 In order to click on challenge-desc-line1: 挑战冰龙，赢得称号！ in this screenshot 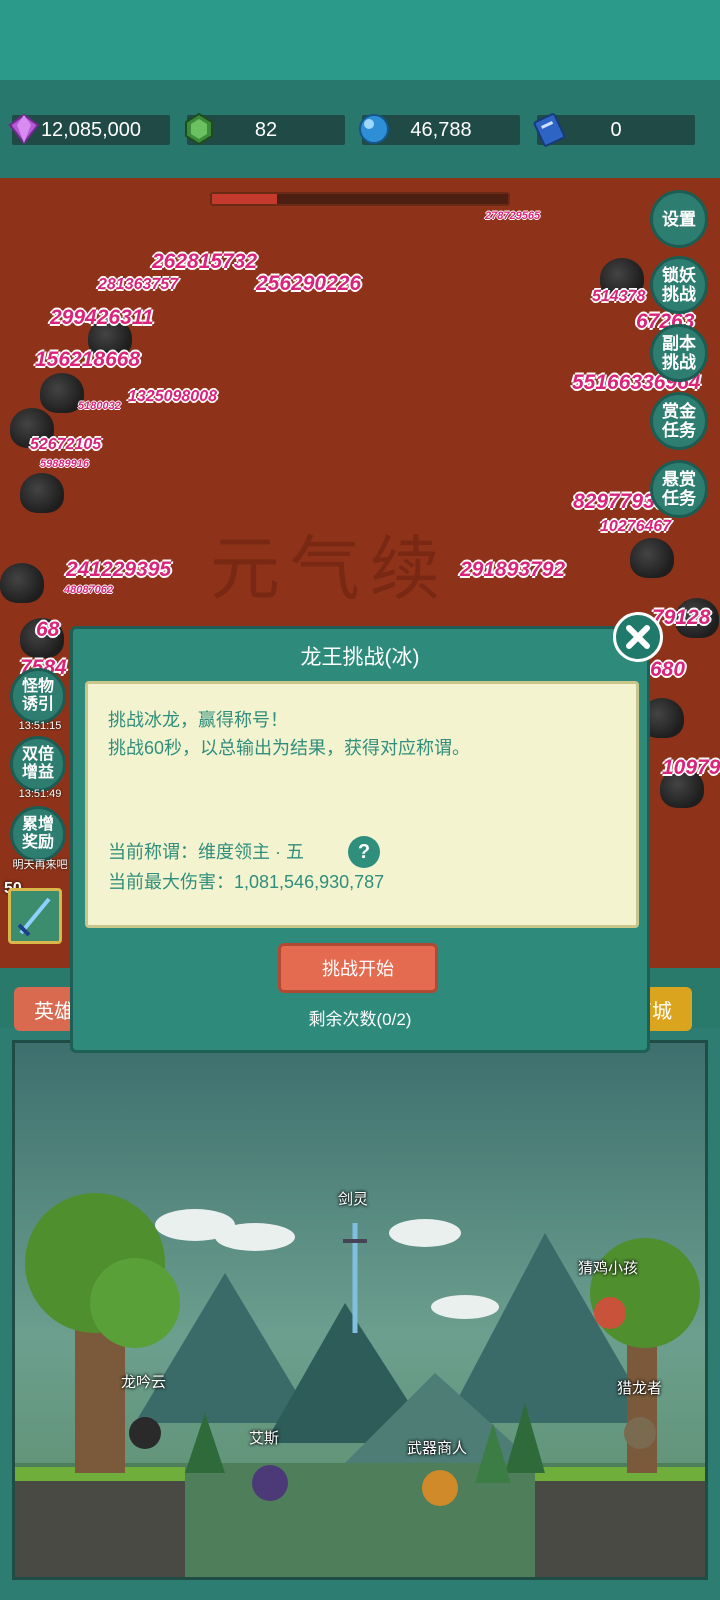, I will do `click(198, 720)`.